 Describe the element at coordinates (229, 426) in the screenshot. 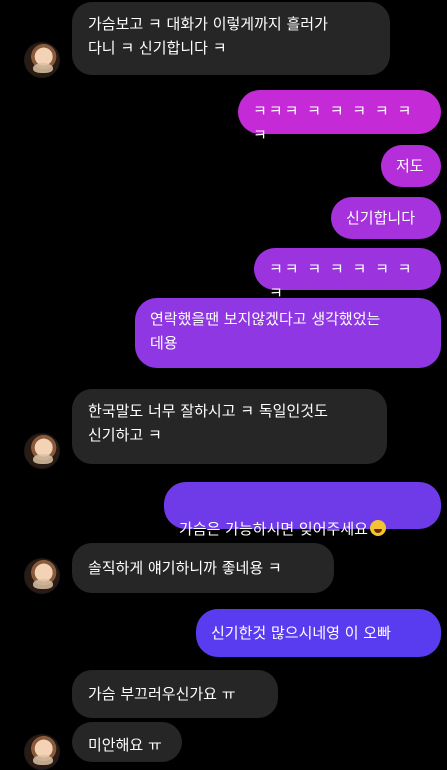

I see `incoming-message: 한국말도 너무 잘하시고 ㅋ 독일인것도 신기하고 ㅋ` at that location.